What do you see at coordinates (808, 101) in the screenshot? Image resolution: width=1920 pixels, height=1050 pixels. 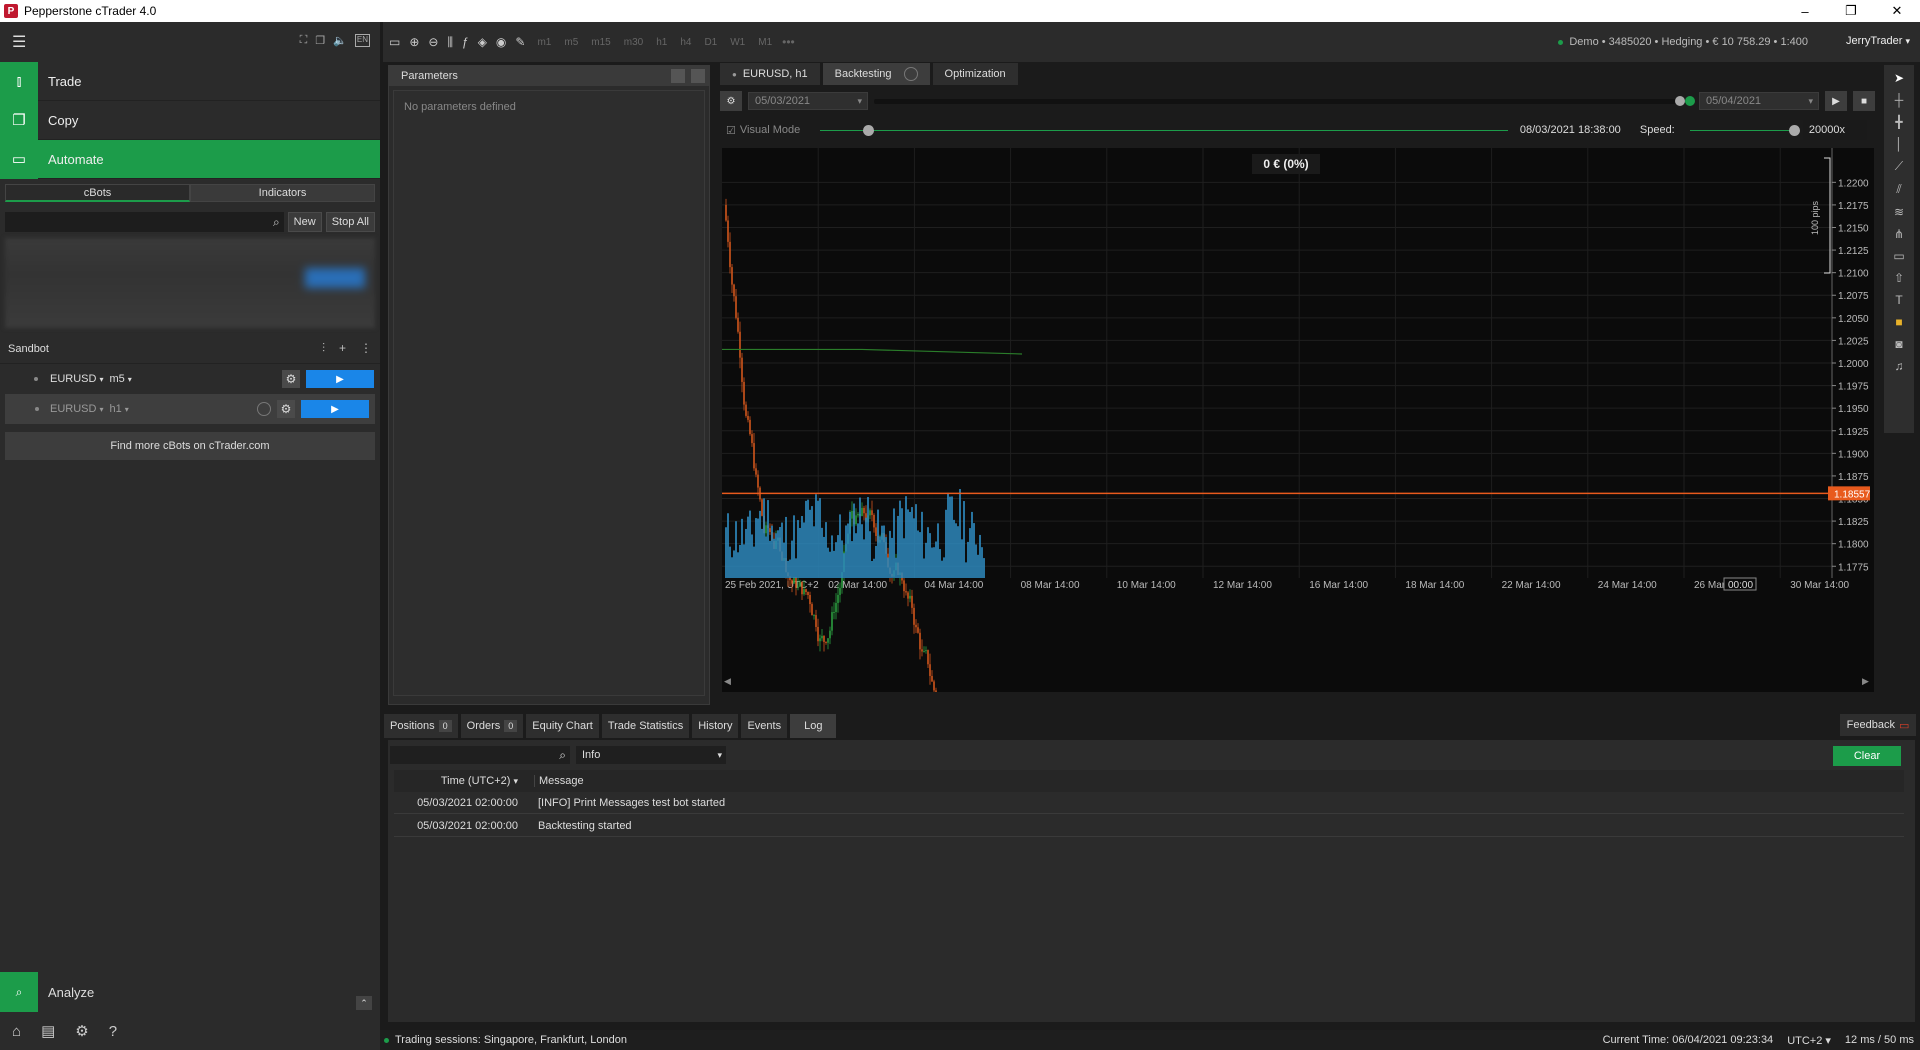 I see `start-date-picker: 05/03/2021` at bounding box center [808, 101].